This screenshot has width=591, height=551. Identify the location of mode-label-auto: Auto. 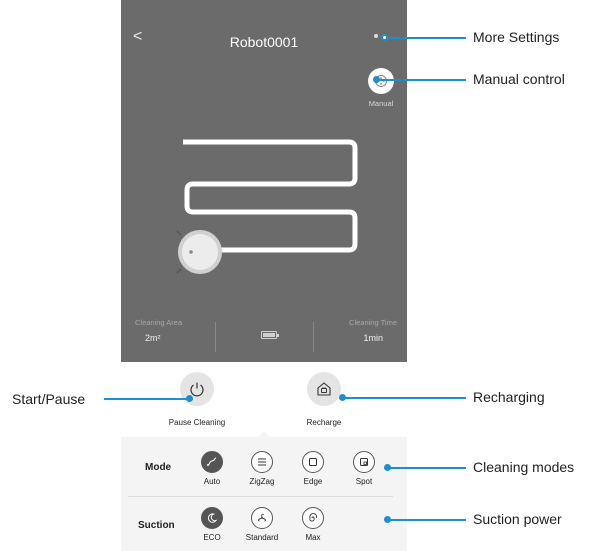
(212, 481).